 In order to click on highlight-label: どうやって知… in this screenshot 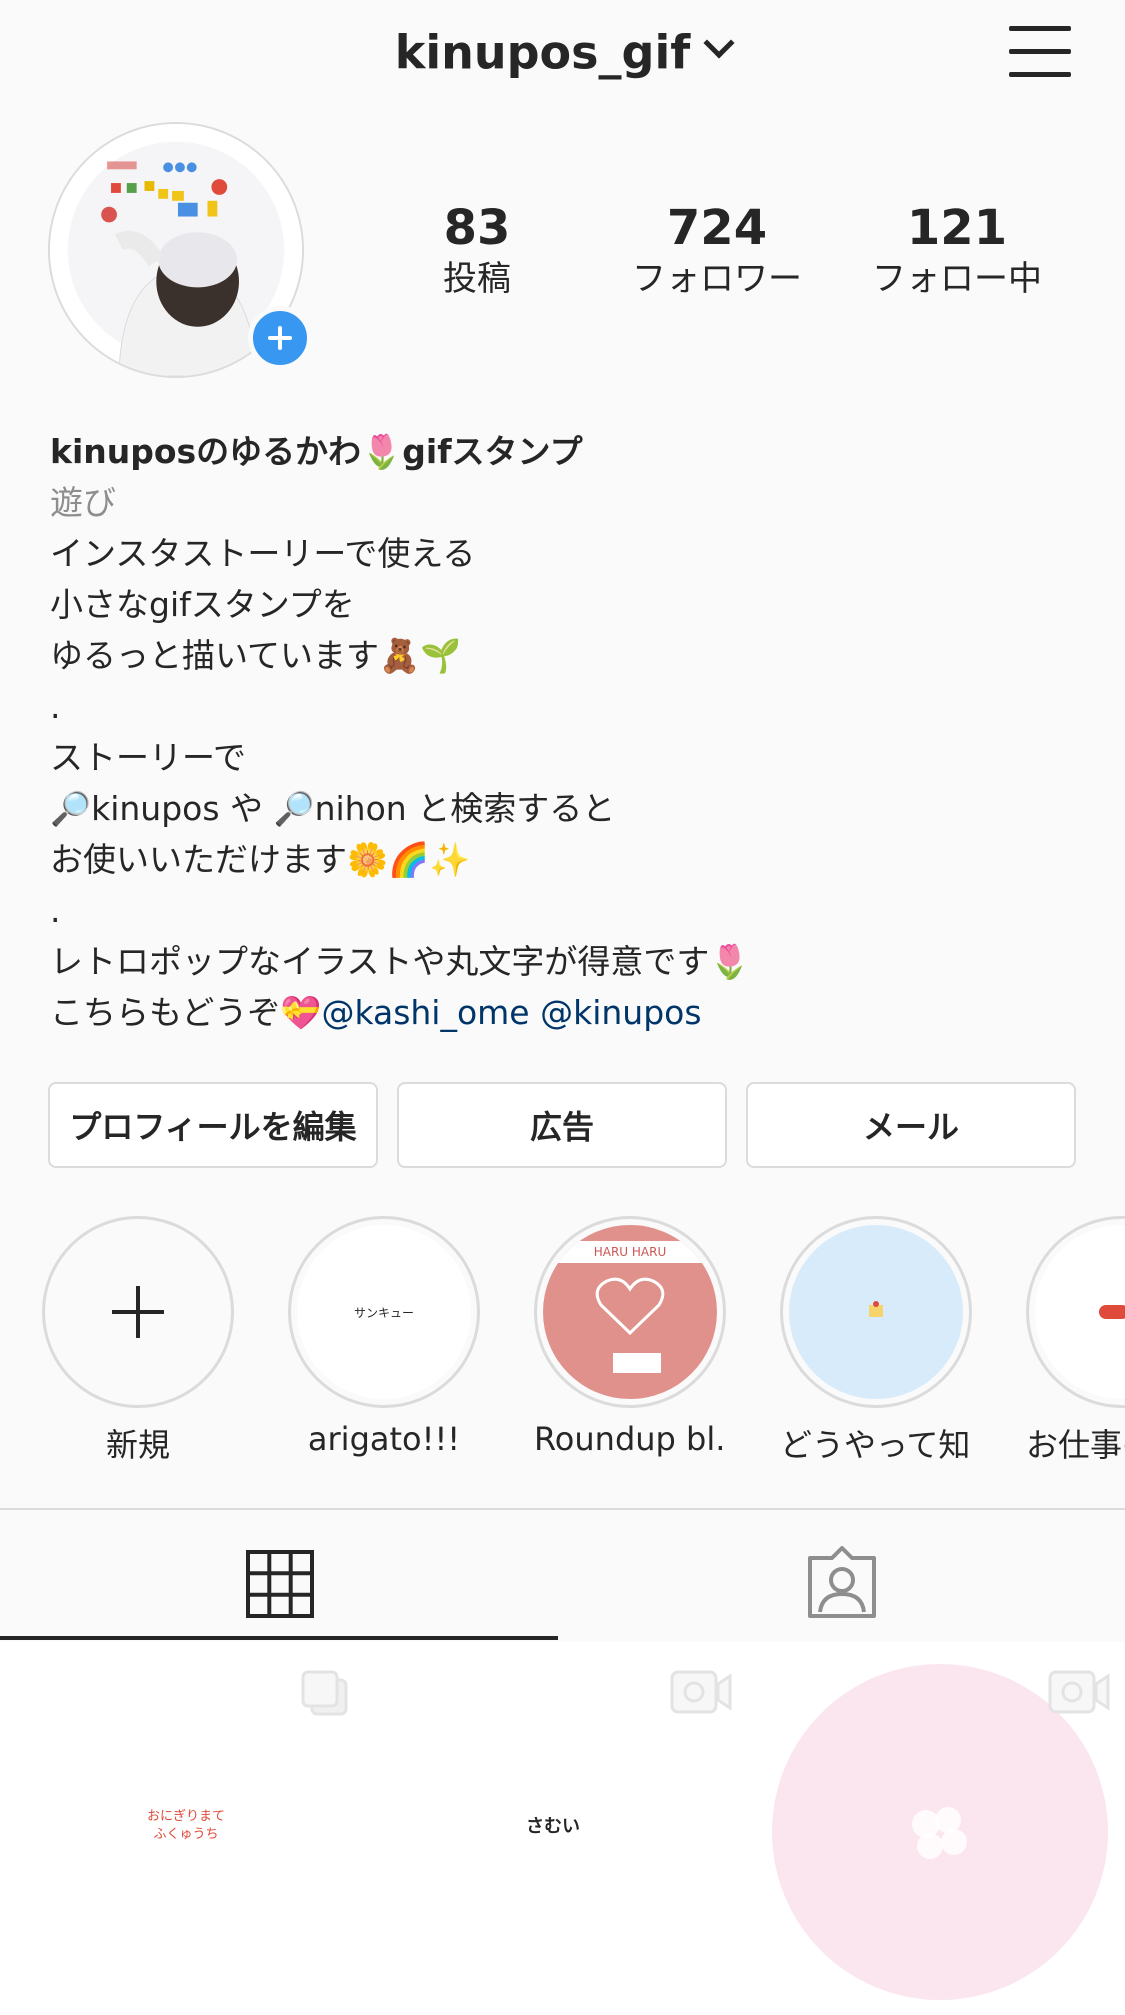, I will do `click(876, 1445)`.